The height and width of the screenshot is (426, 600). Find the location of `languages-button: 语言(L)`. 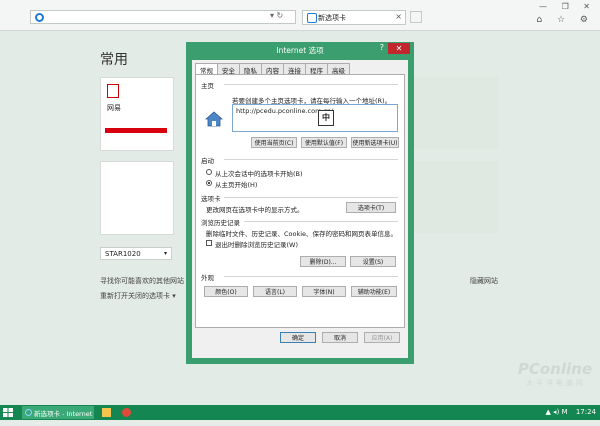

languages-button: 语言(L) is located at coordinates (275, 291).